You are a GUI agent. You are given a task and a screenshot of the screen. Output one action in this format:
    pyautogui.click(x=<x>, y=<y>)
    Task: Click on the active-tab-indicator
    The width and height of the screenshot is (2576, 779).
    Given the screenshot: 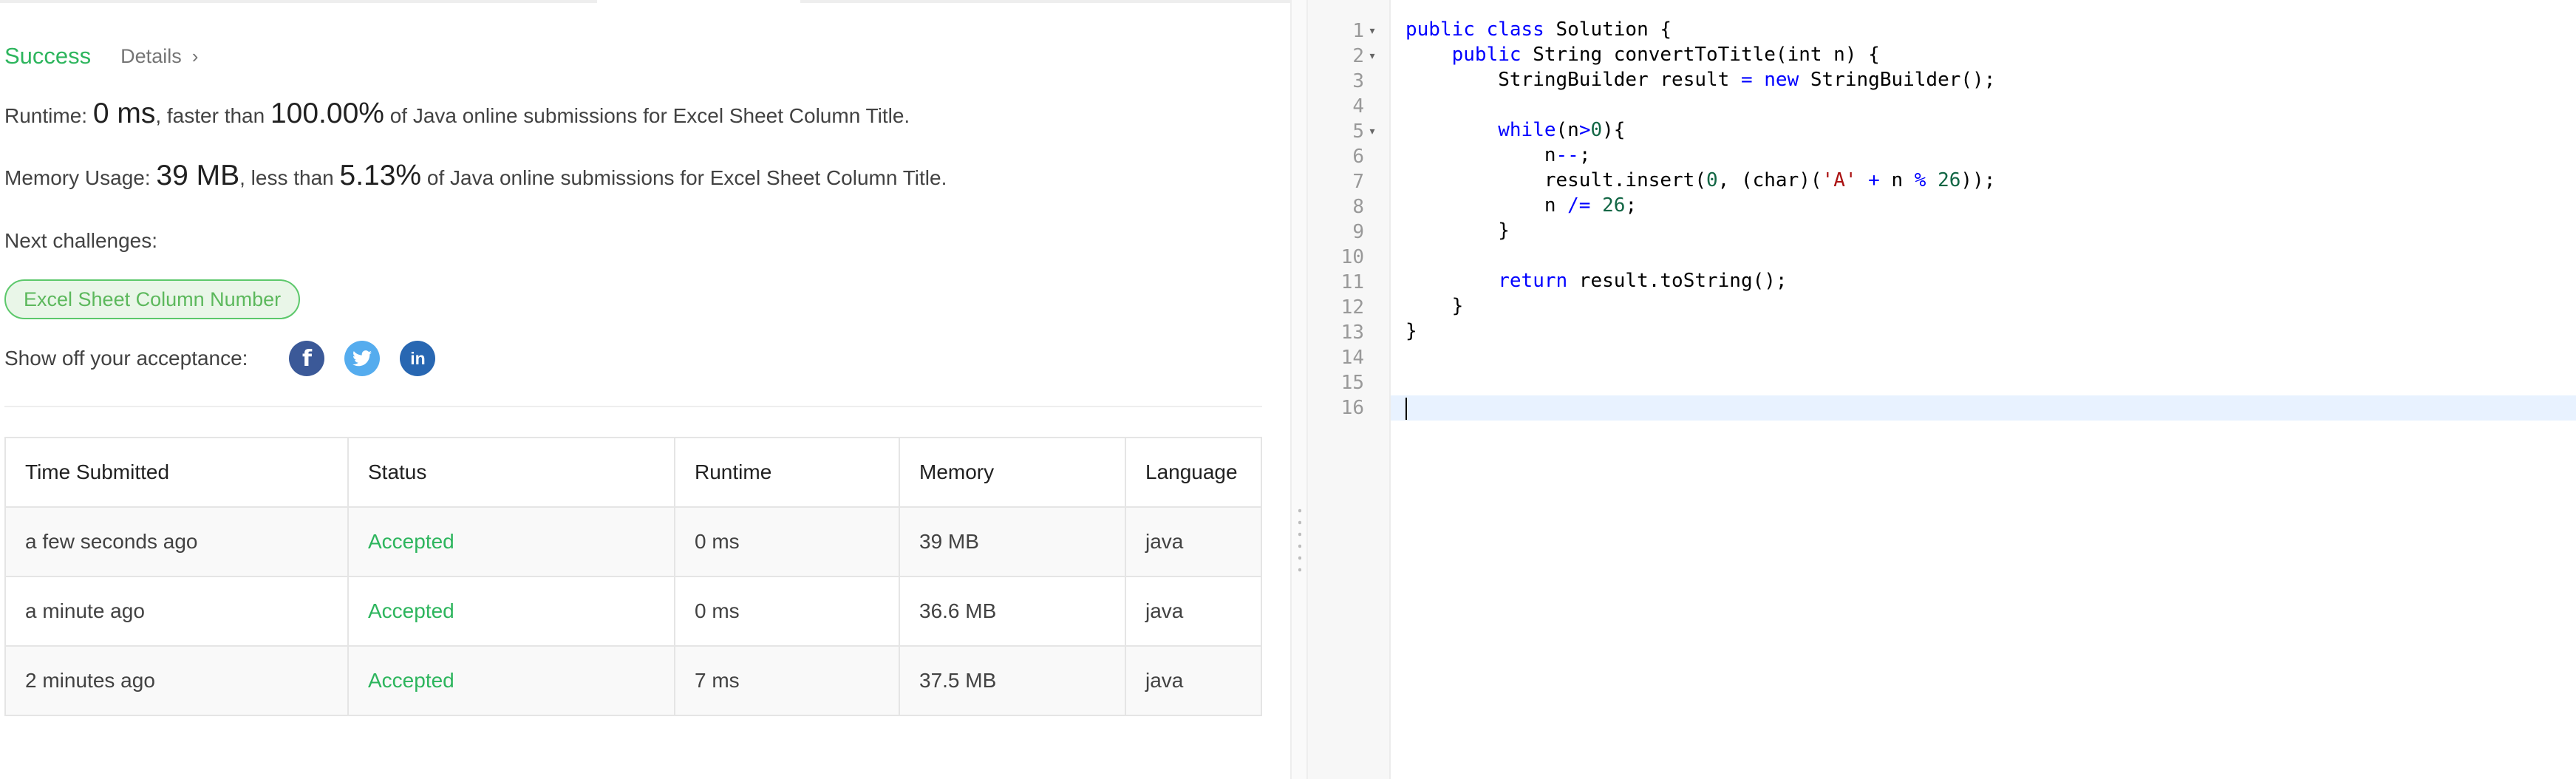 What is the action you would take?
    pyautogui.click(x=698, y=1)
    